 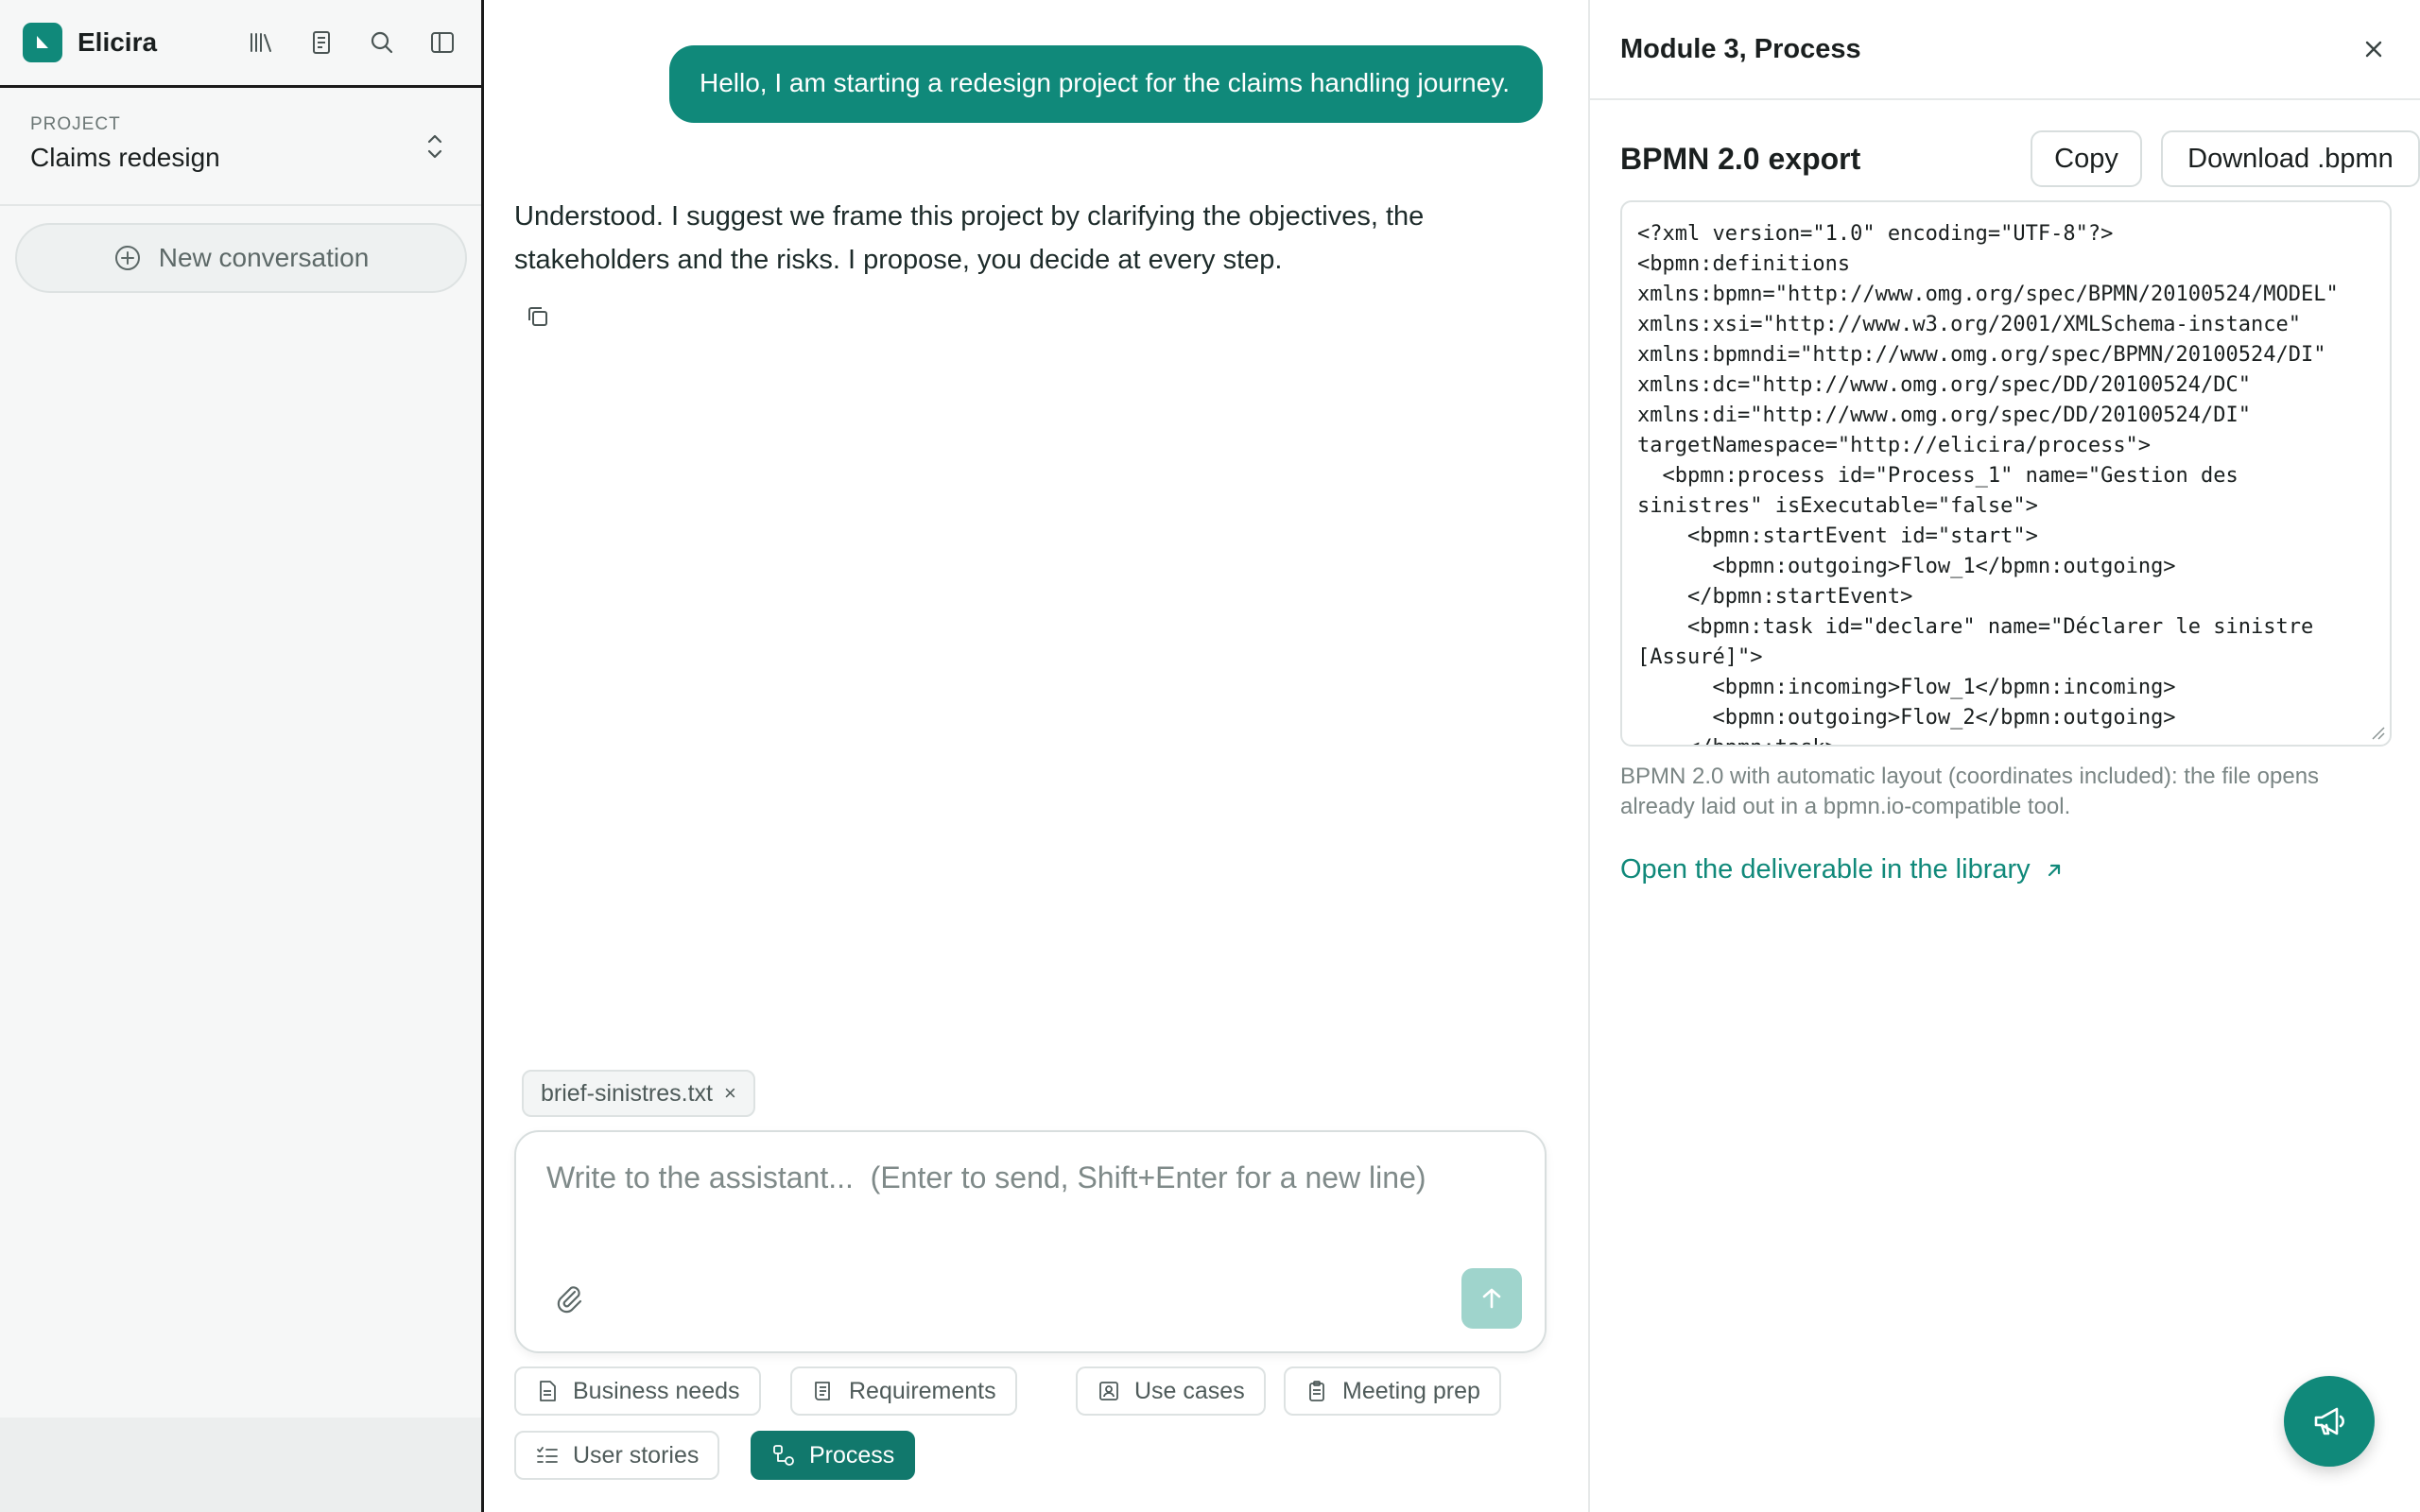 What do you see at coordinates (1411, 1390) in the screenshot?
I see `chip-label: Meeting prep` at bounding box center [1411, 1390].